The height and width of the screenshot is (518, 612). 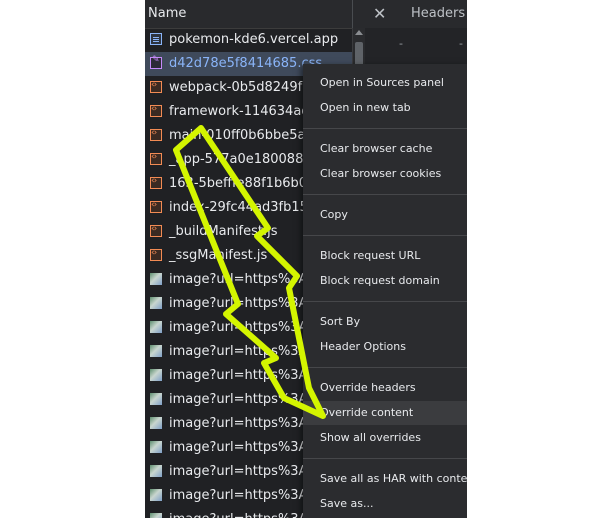 What do you see at coordinates (370, 255) in the screenshot?
I see `menu-item-label: Block request URL` at bounding box center [370, 255].